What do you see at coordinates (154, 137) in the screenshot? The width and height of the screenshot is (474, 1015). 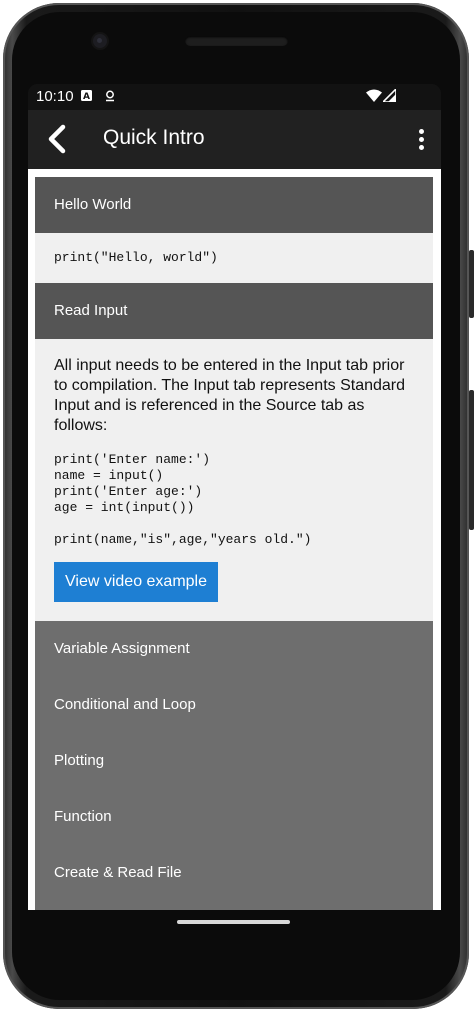 I see `page-title: Quick Intro` at bounding box center [154, 137].